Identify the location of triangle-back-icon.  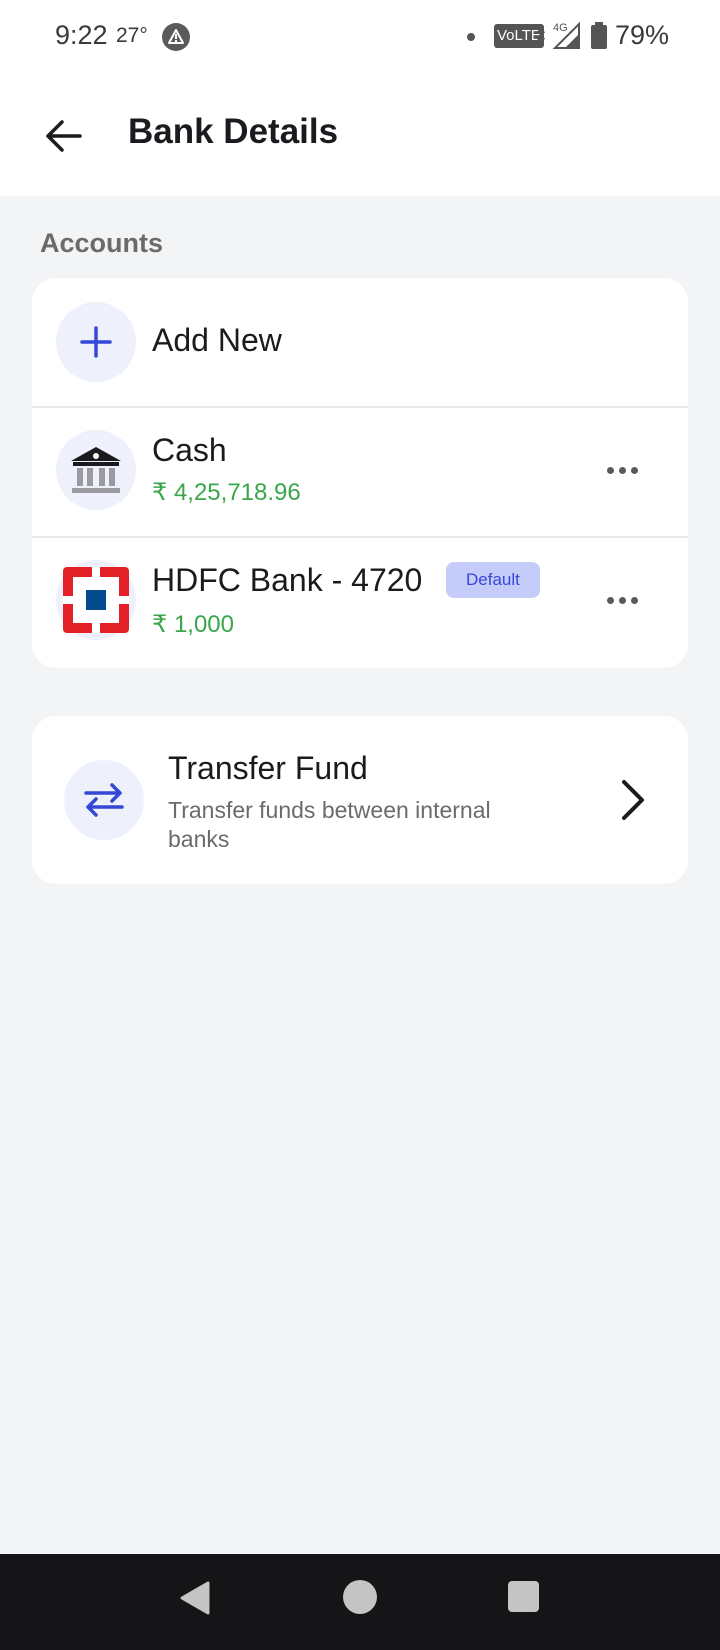
(195, 1598).